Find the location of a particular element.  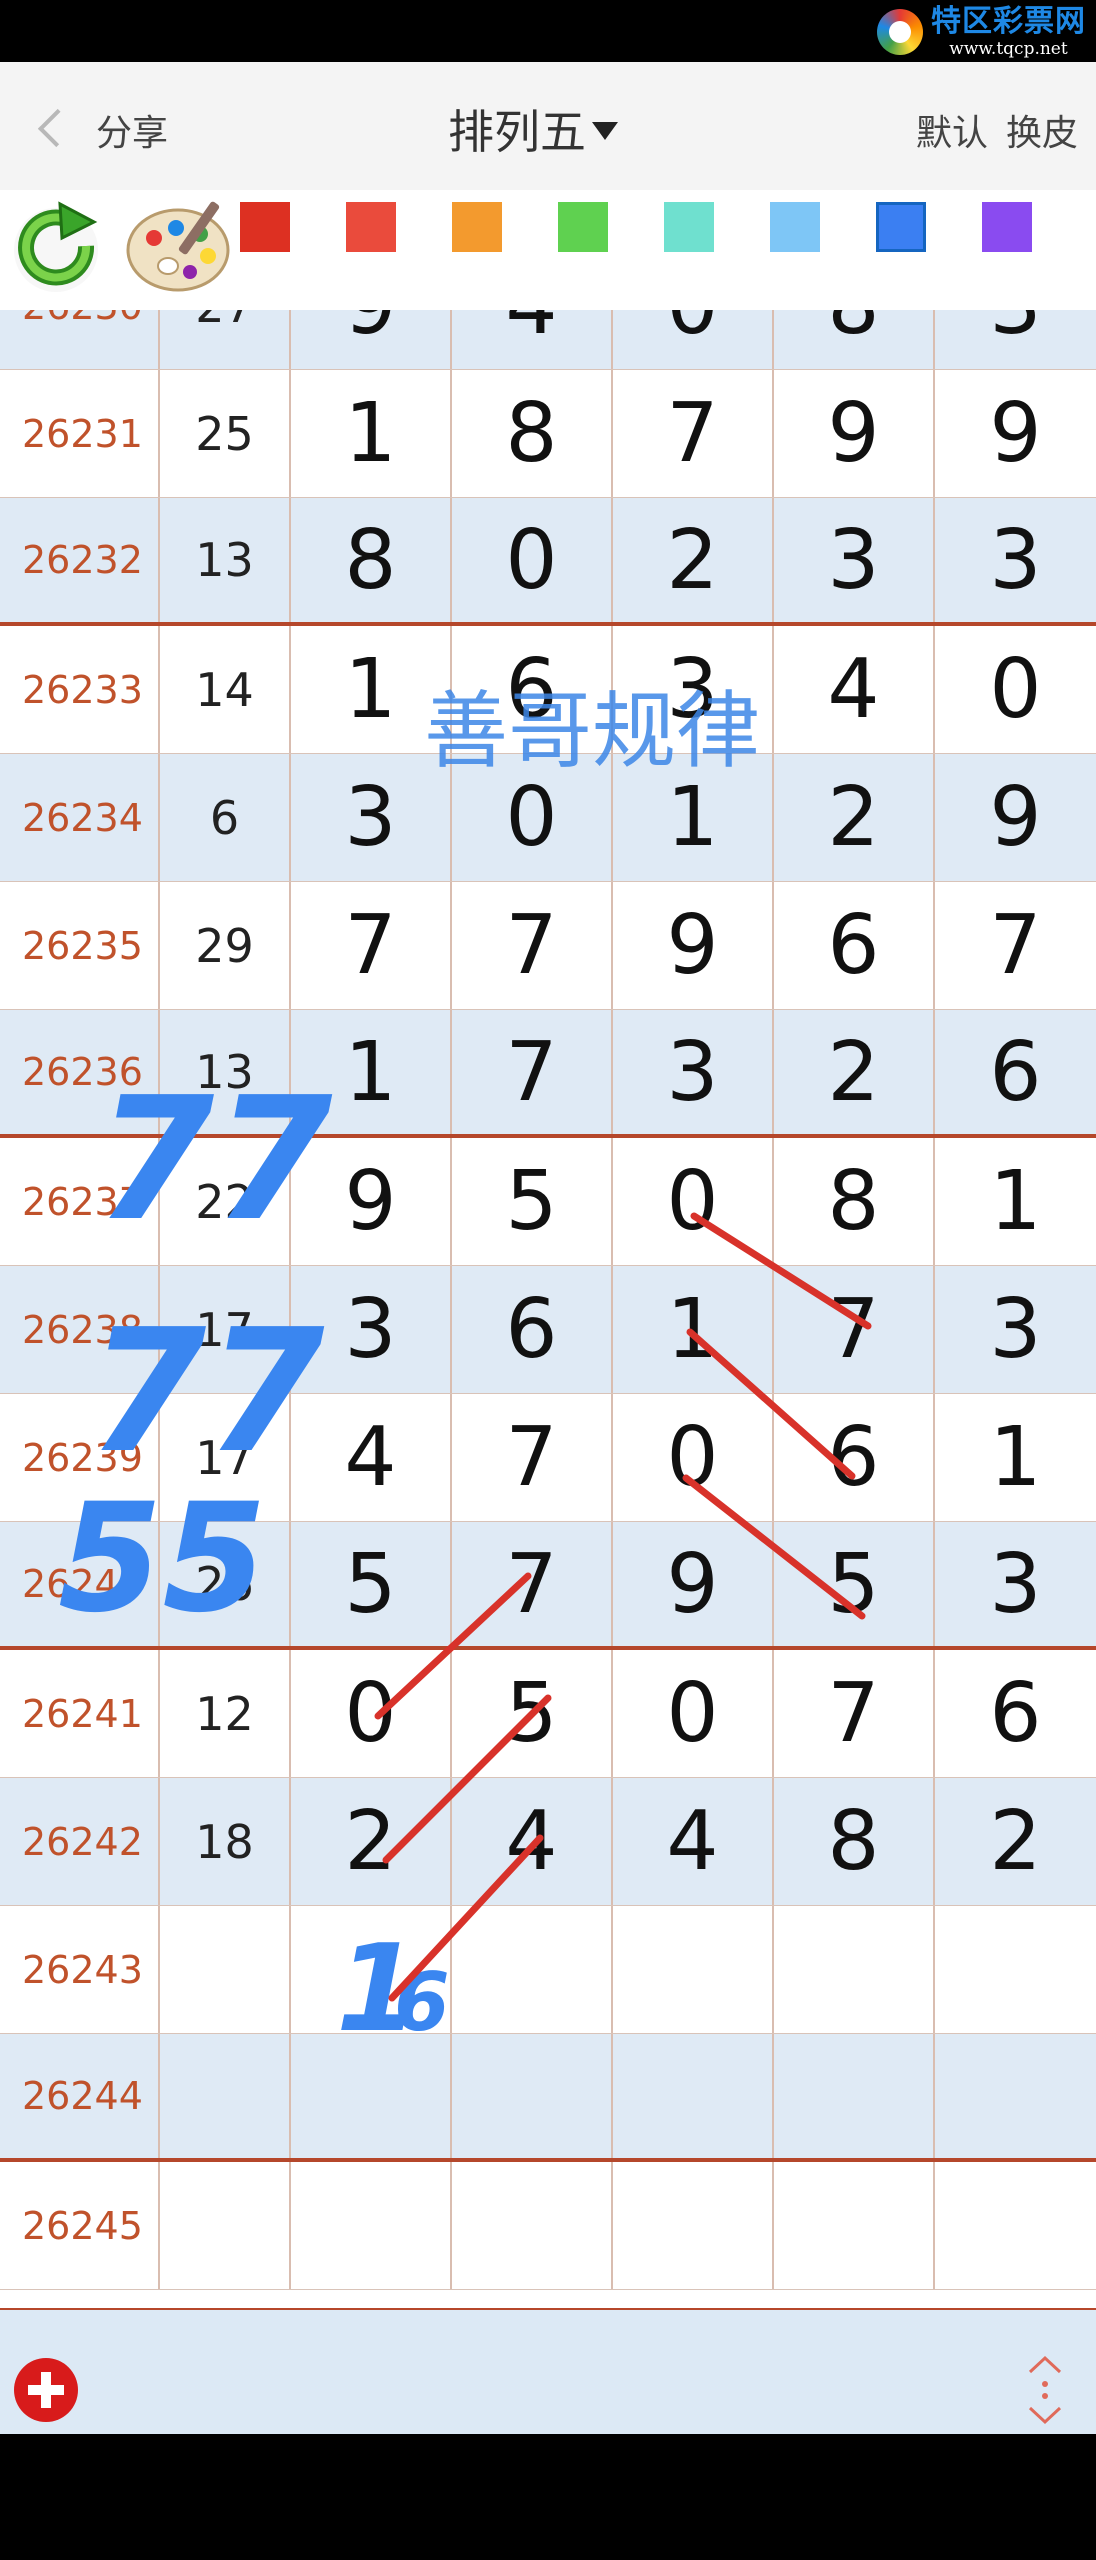

watermark-title: 特区彩票网 is located at coordinates (1008, 21).